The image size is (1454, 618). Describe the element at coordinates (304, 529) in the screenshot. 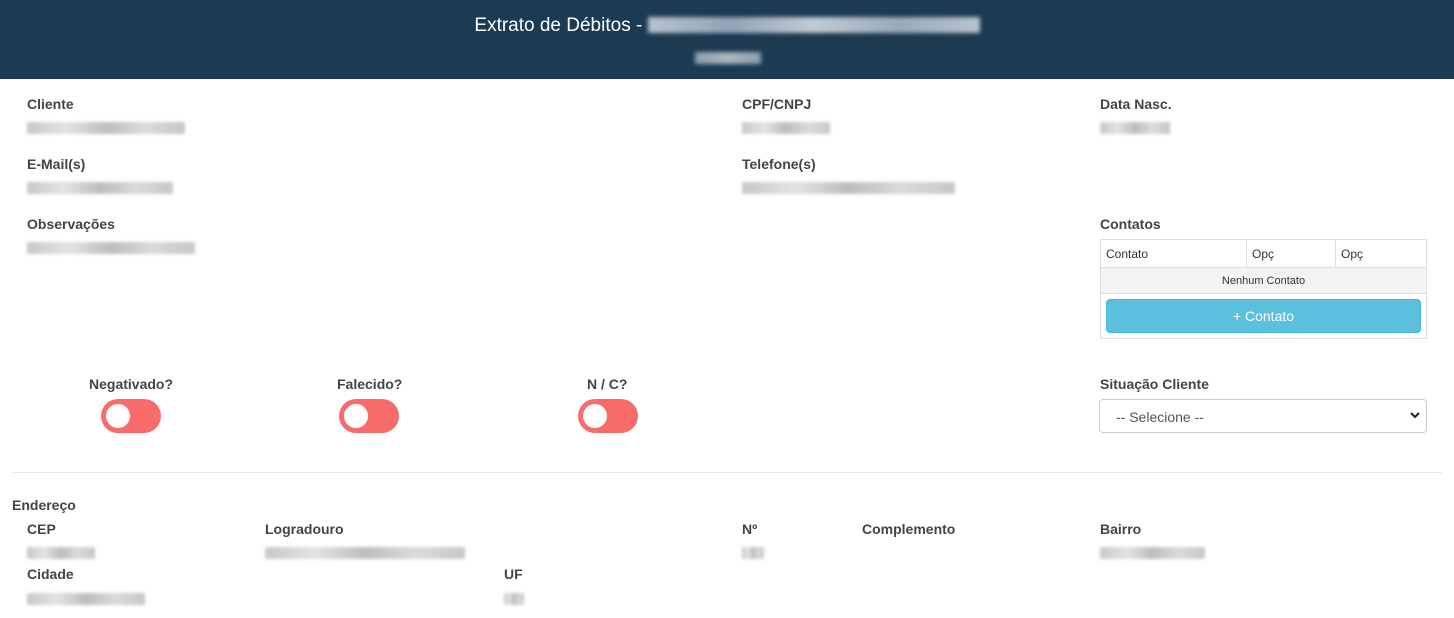

I see `logradouro-label: Logradouro` at that location.